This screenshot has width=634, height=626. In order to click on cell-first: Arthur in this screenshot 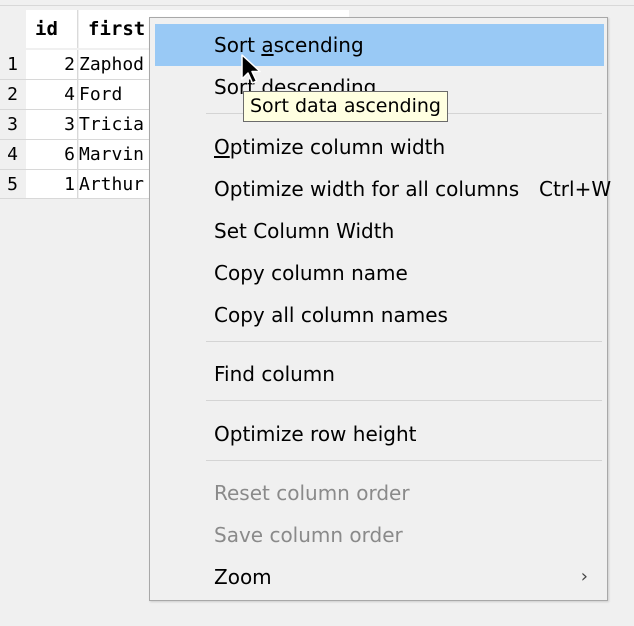, I will do `click(119, 184)`.